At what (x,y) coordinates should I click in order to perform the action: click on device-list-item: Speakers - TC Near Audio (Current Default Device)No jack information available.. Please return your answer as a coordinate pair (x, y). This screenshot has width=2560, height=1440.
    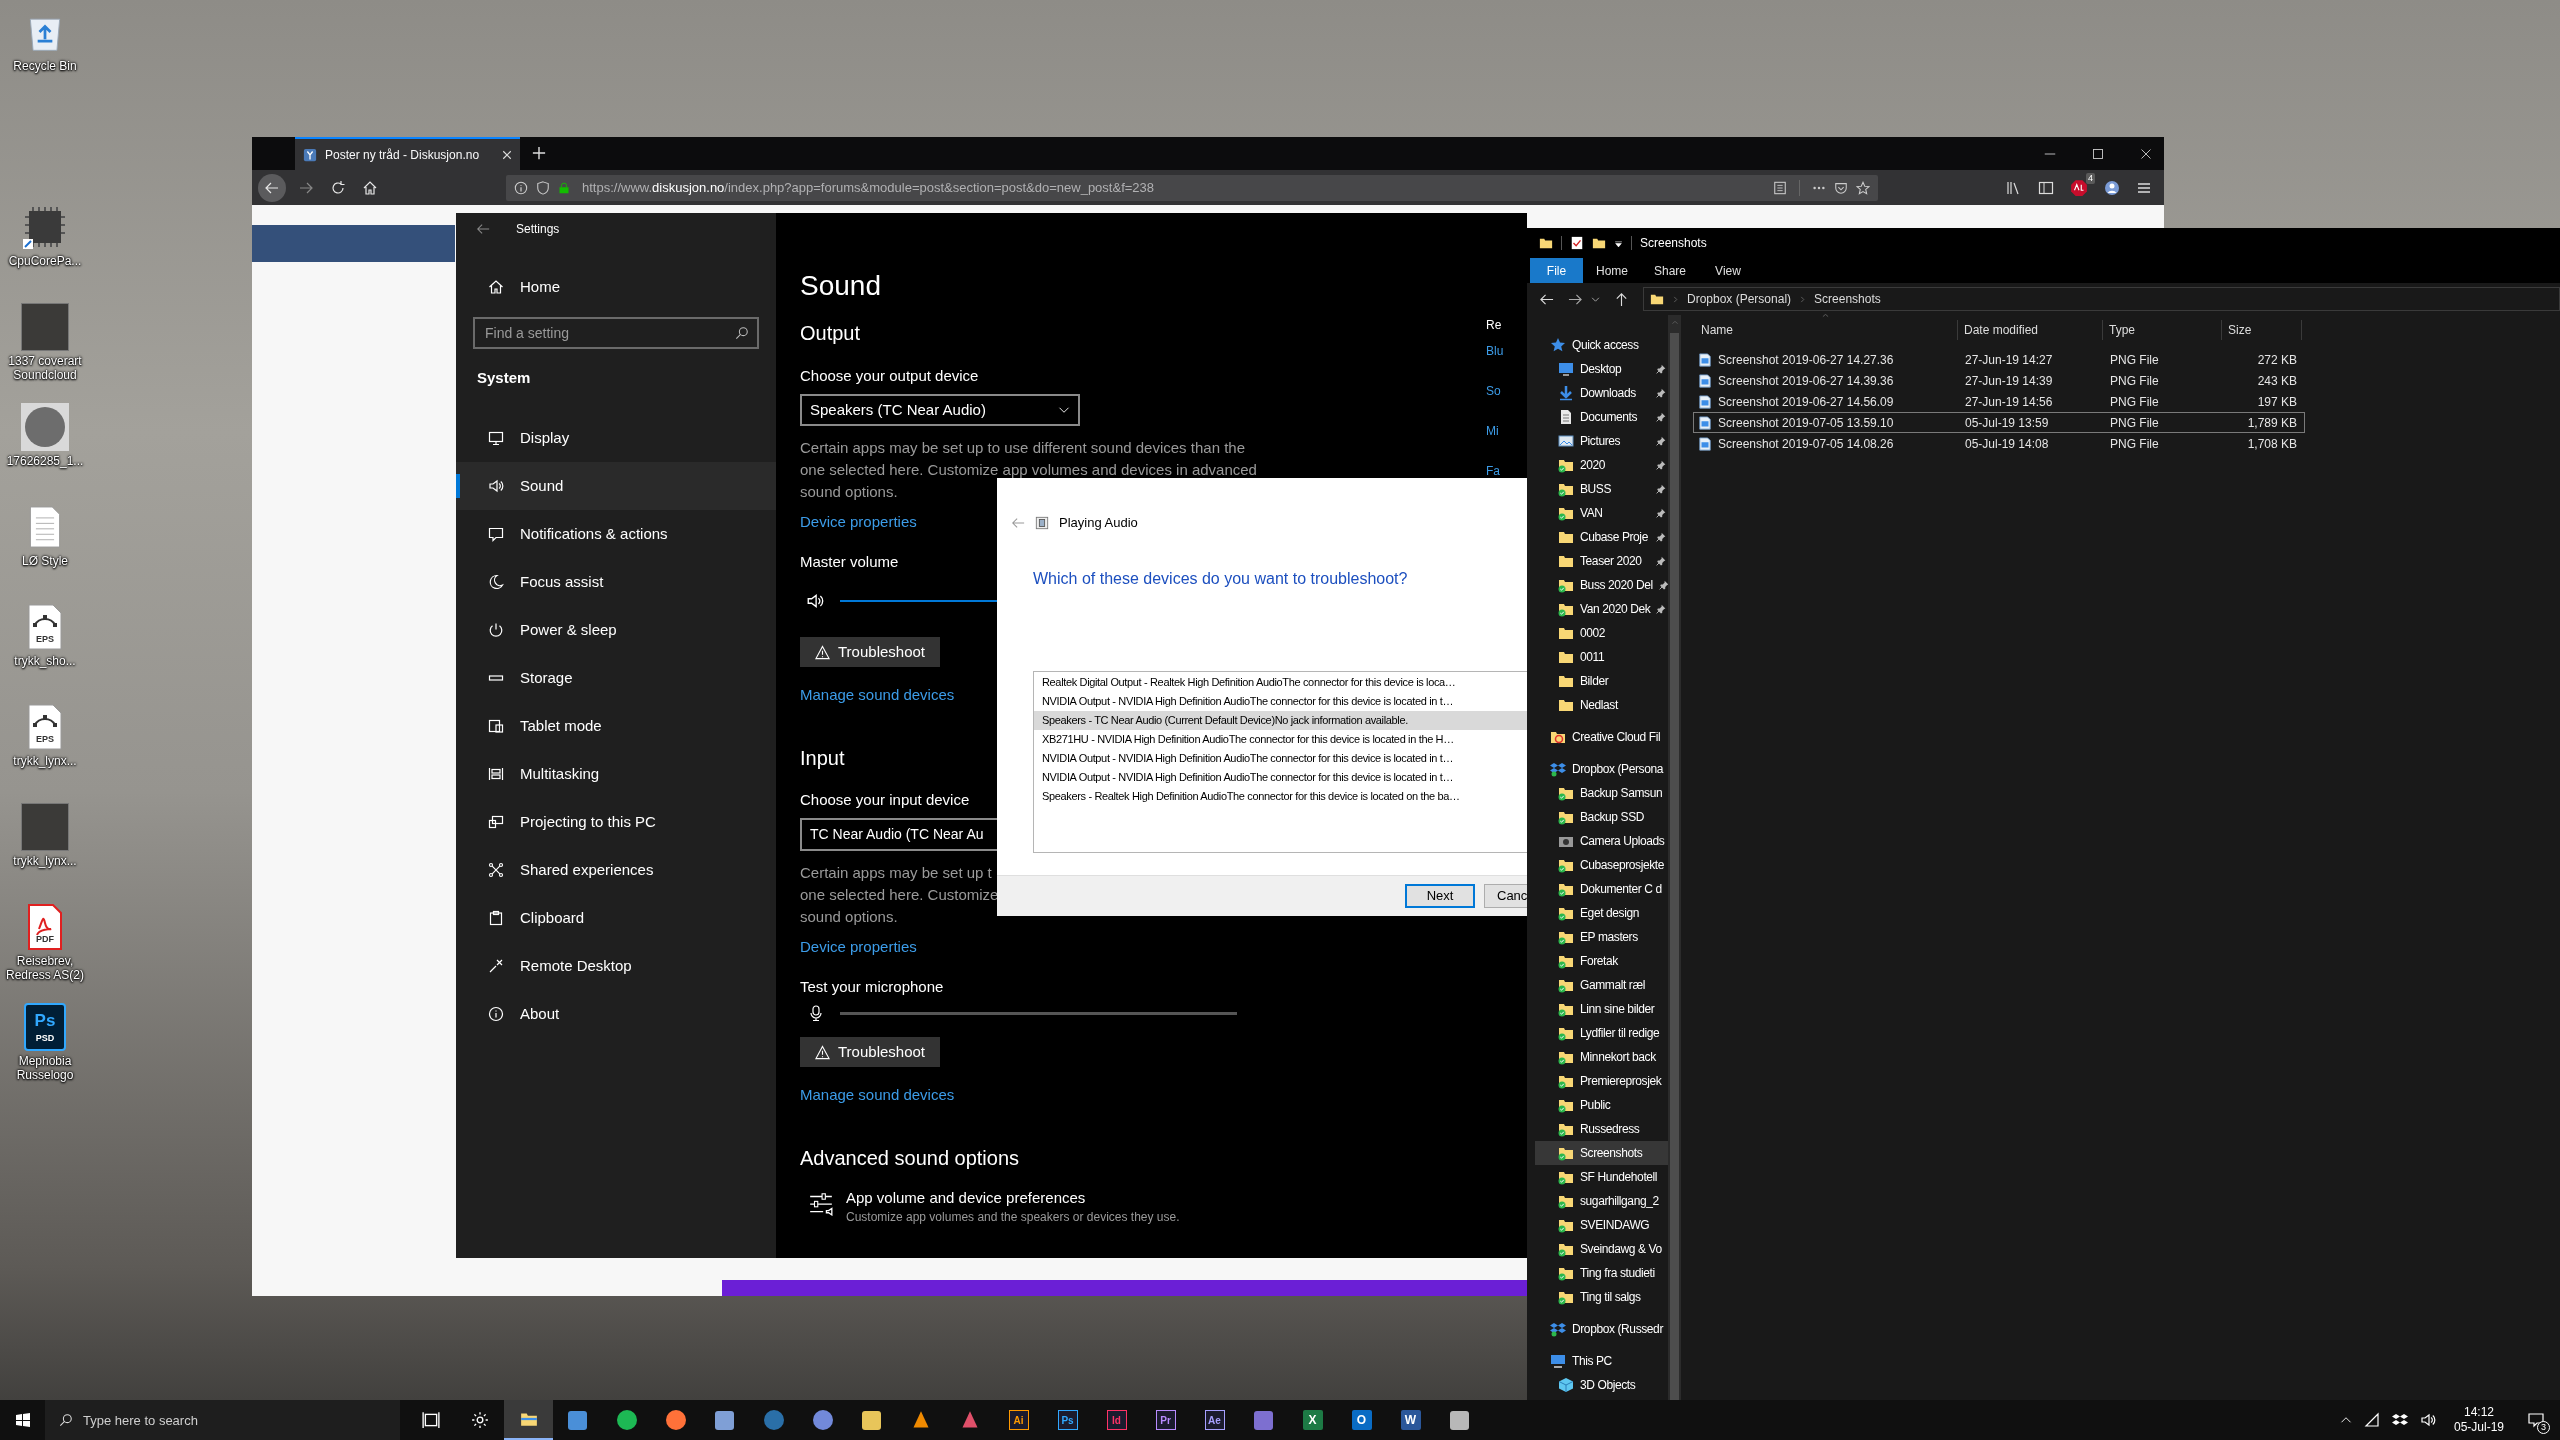
    Looking at the image, I should click on (1280, 720).